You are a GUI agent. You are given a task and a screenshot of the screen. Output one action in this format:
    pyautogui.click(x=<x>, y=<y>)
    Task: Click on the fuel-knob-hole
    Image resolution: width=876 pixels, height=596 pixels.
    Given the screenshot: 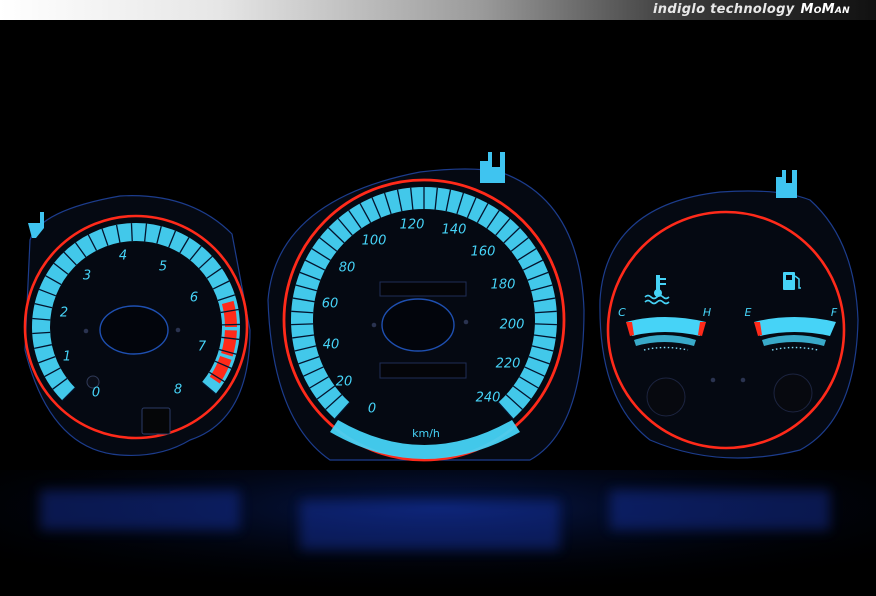 What is the action you would take?
    pyautogui.click(x=793, y=393)
    